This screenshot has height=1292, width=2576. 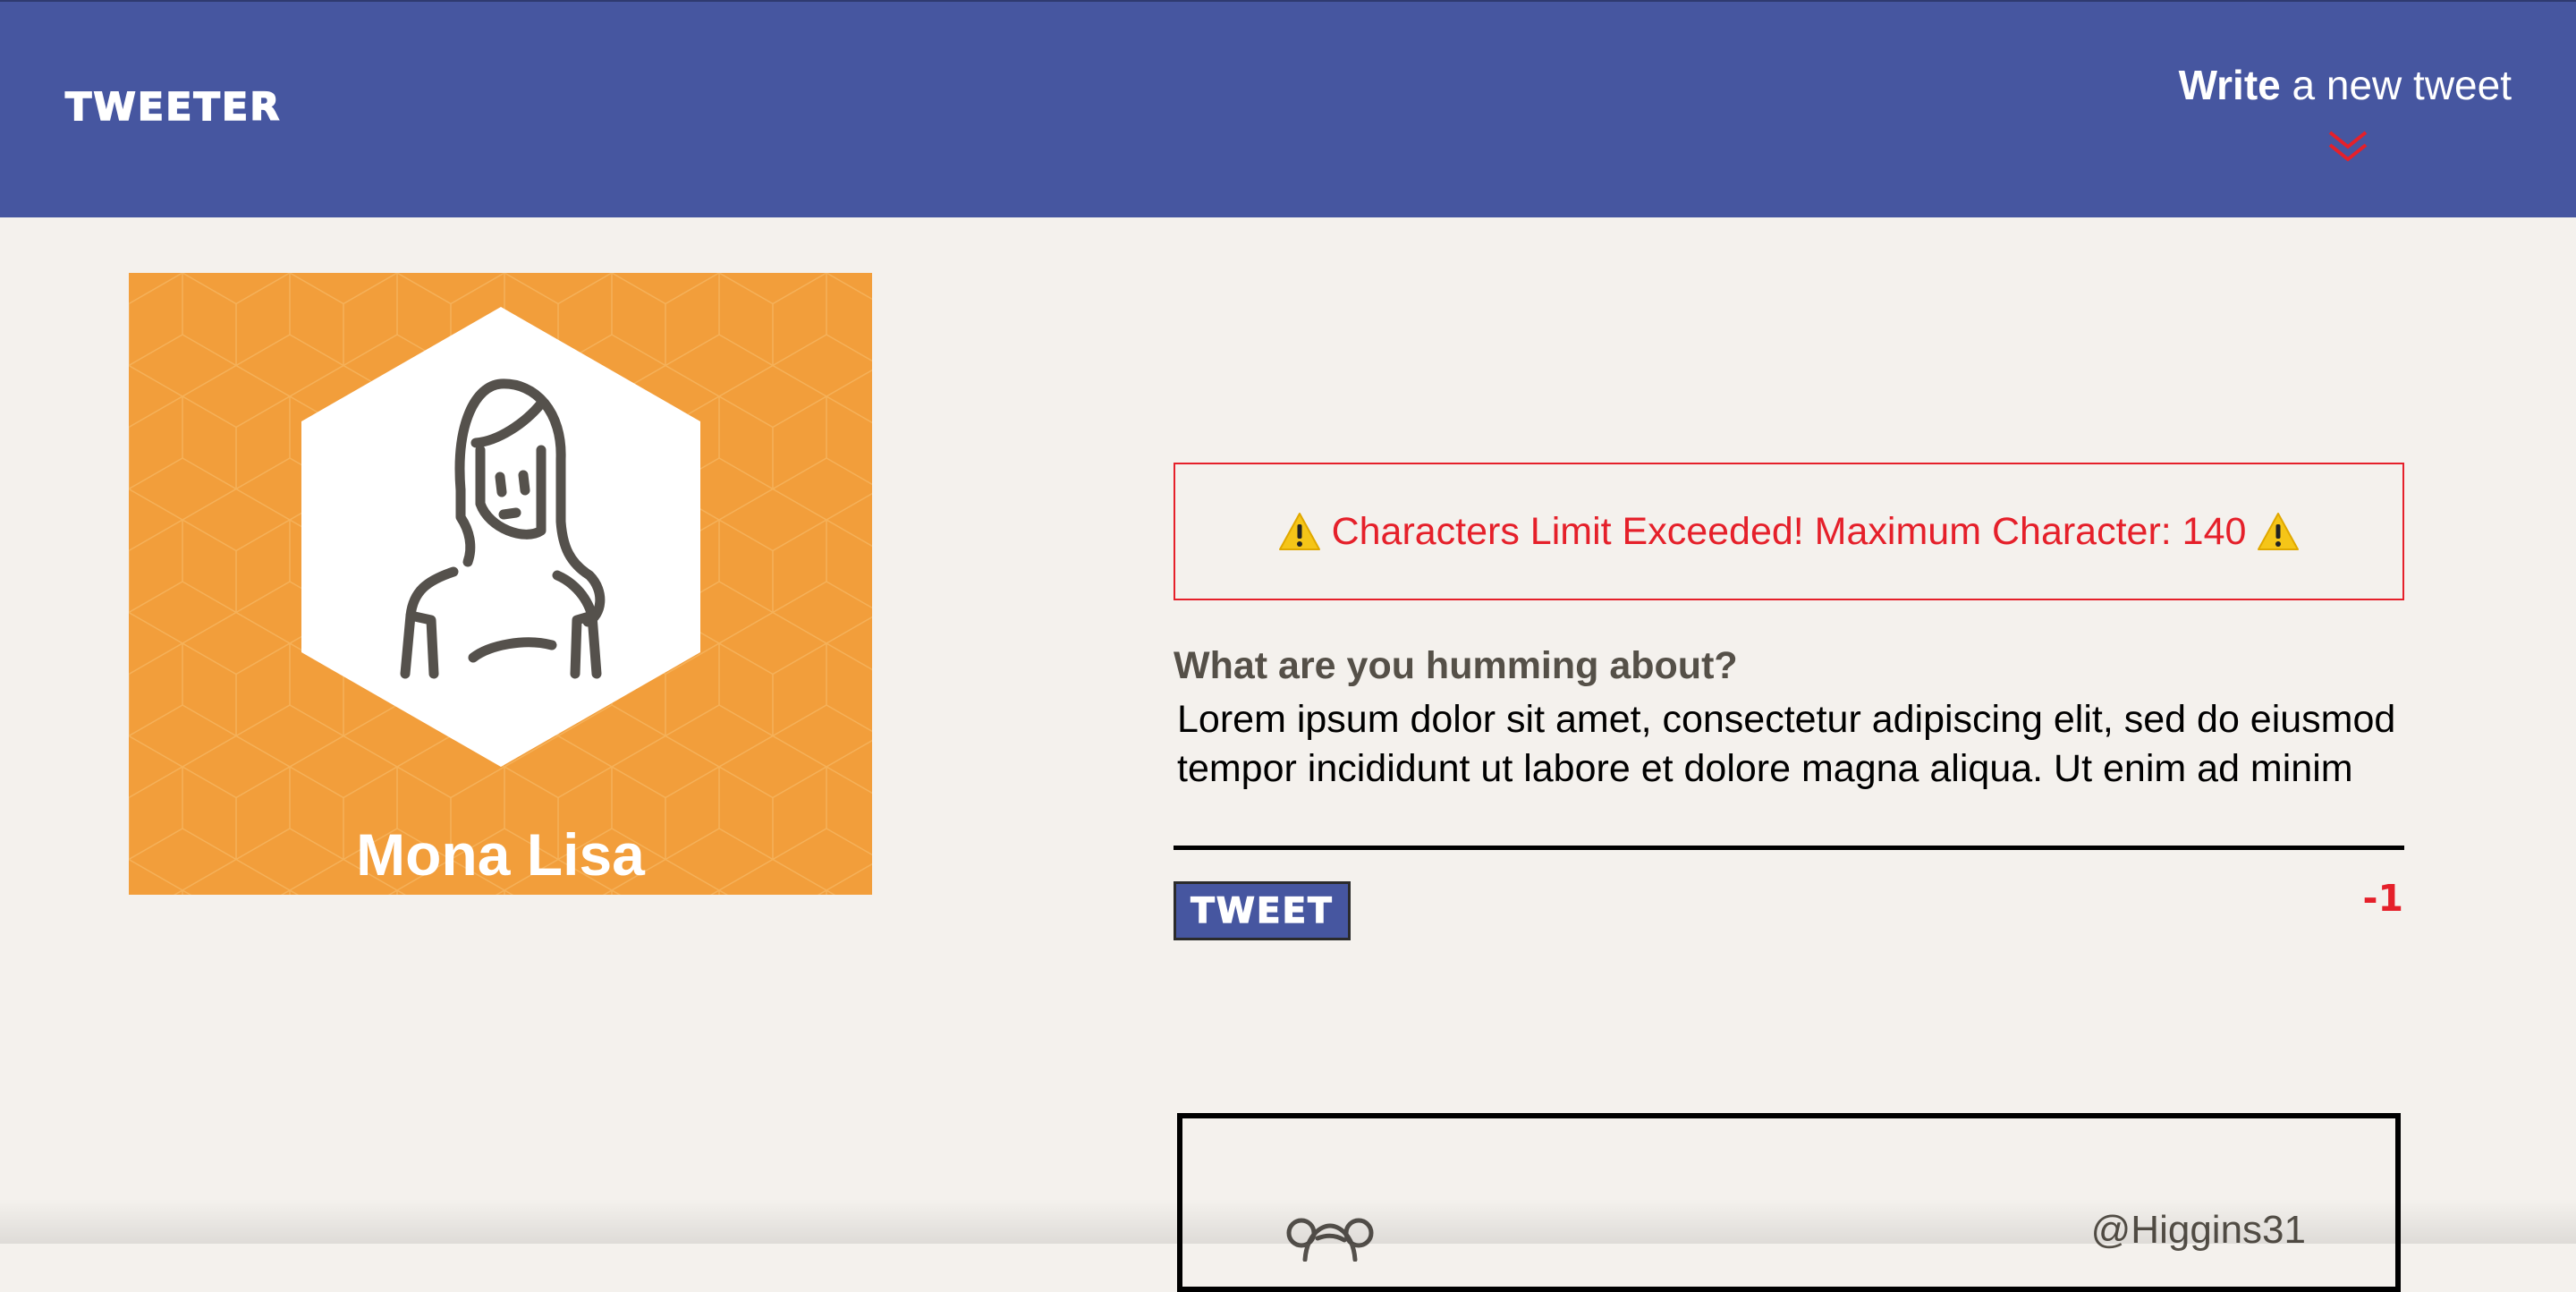 What do you see at coordinates (2396, 85) in the screenshot?
I see `new-tweet-label: a new tweet` at bounding box center [2396, 85].